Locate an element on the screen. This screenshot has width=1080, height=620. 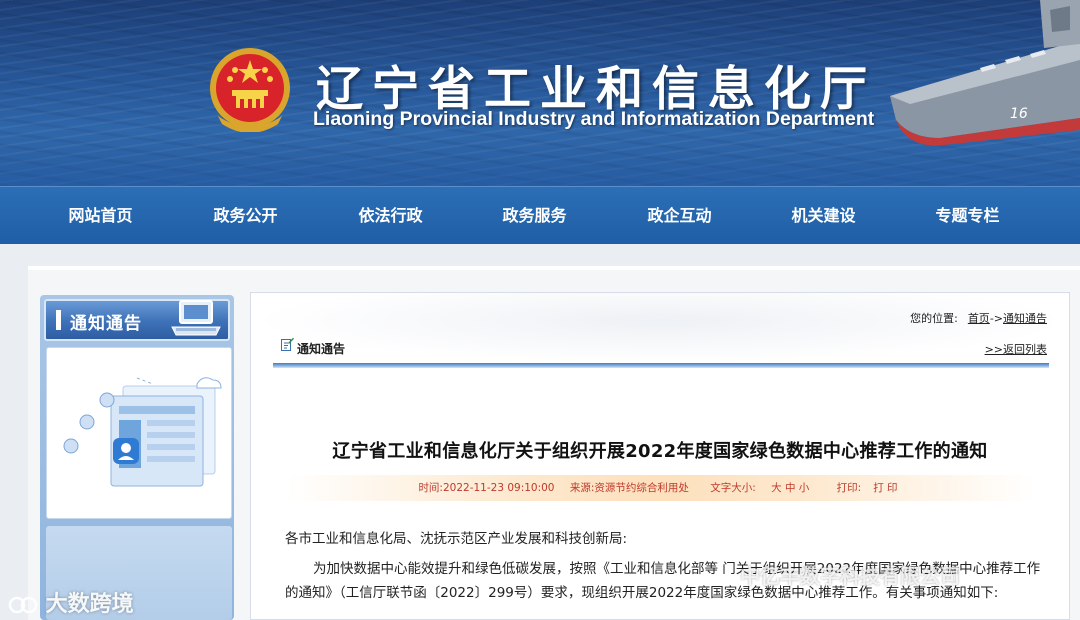
article-time: 时间:2022-11-23 09:10:00 is located at coordinates (486, 488).